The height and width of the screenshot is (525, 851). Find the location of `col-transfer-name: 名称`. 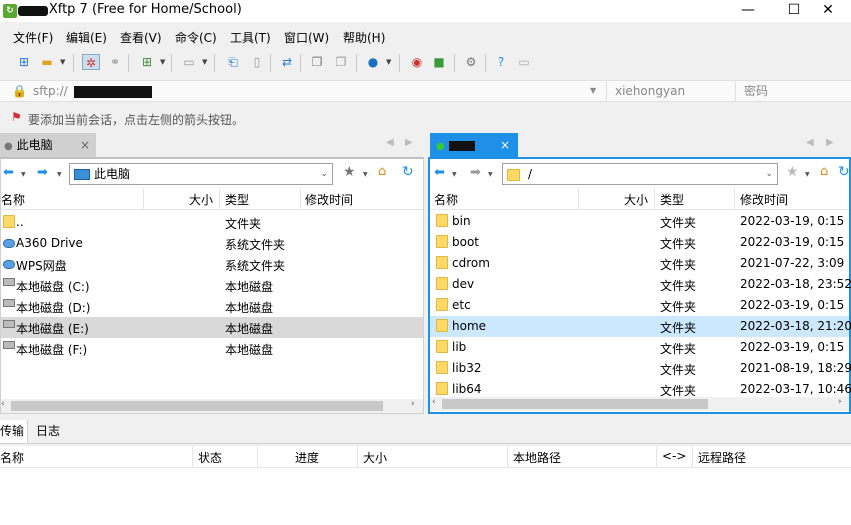

col-transfer-name: 名称 is located at coordinates (12, 457).